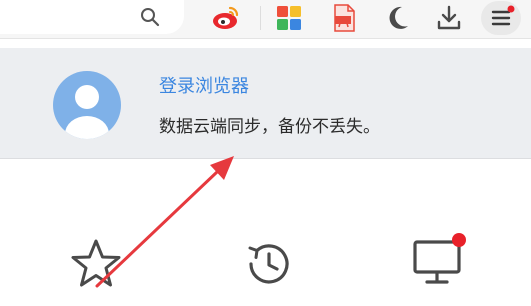 This screenshot has width=531, height=306. Describe the element at coordinates (92, 17) in the screenshot. I see `search-box` at that location.